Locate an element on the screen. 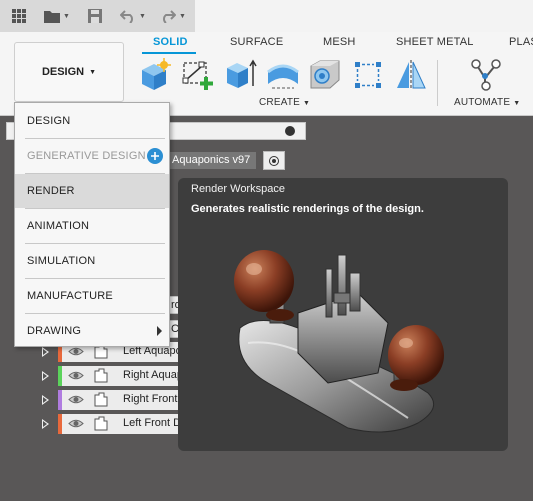 This screenshot has width=533, height=501. automate-group-label: AUTOMATE ▼ is located at coordinates (487, 102).